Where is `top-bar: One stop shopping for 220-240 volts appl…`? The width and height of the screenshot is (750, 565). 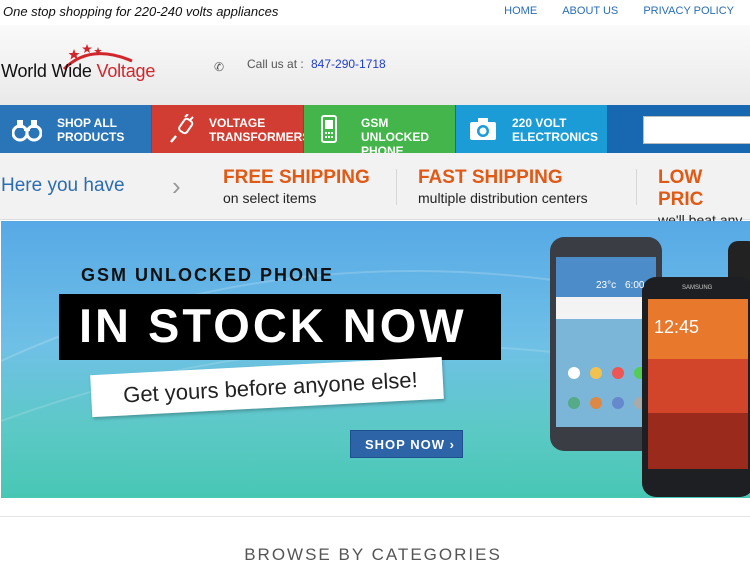 top-bar: One stop shopping for 220-240 volts appl… is located at coordinates (375, 13).